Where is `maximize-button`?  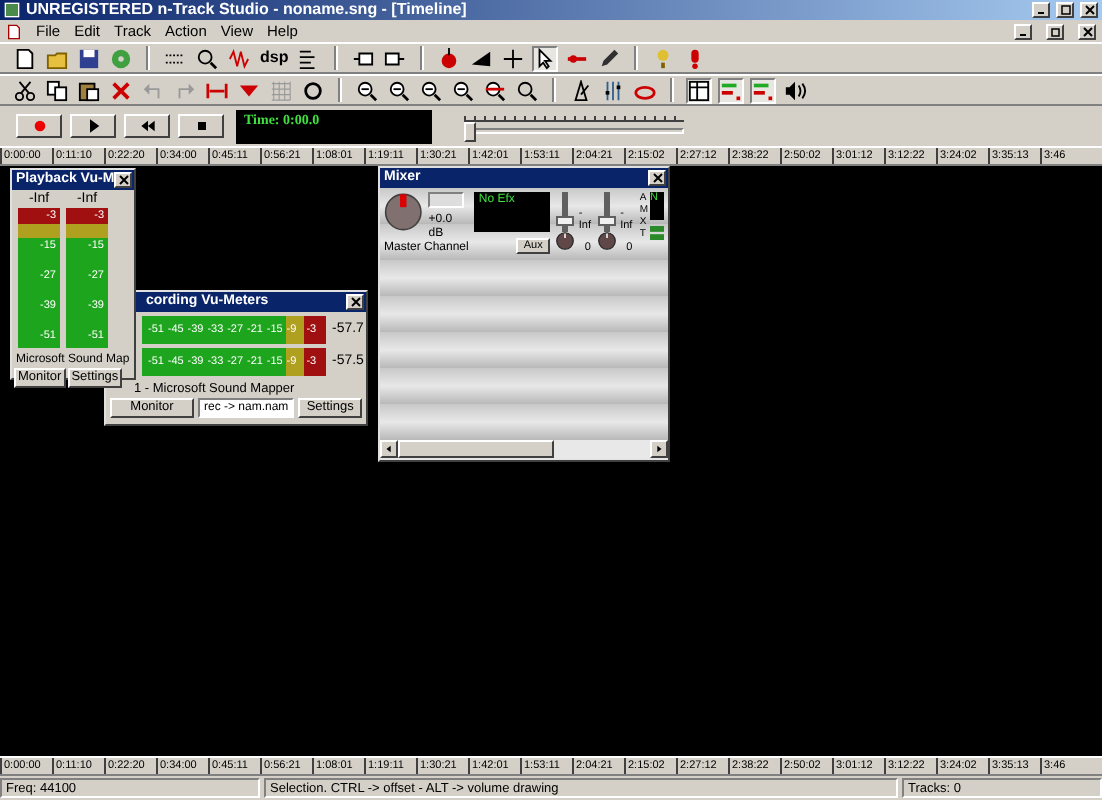 maximize-button is located at coordinates (1065, 10).